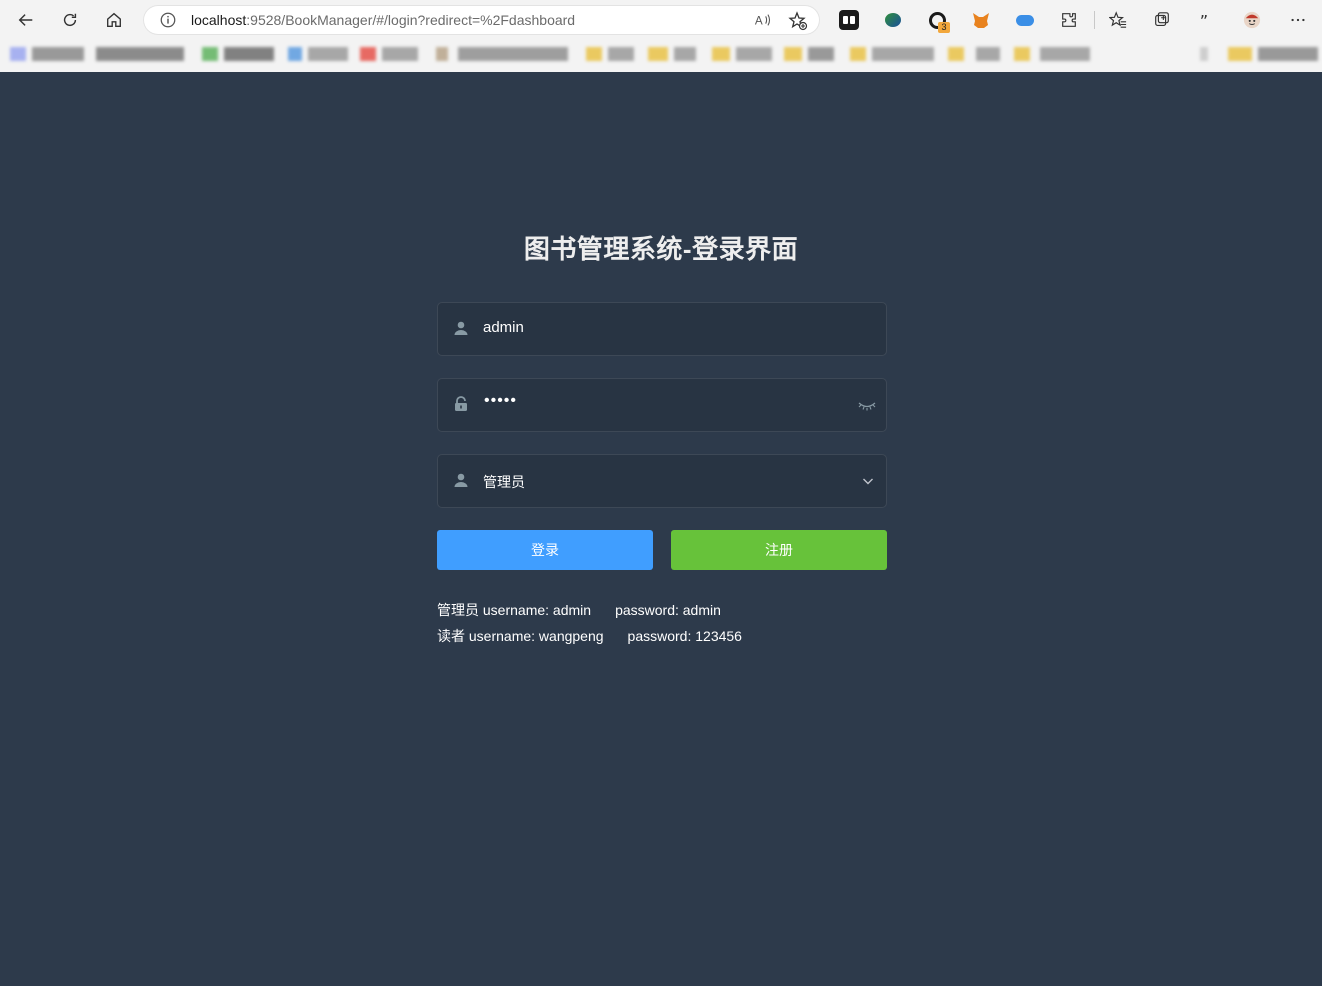 Image resolution: width=1322 pixels, height=986 pixels. Describe the element at coordinates (662, 329) in the screenshot. I see `username-field: admin` at that location.